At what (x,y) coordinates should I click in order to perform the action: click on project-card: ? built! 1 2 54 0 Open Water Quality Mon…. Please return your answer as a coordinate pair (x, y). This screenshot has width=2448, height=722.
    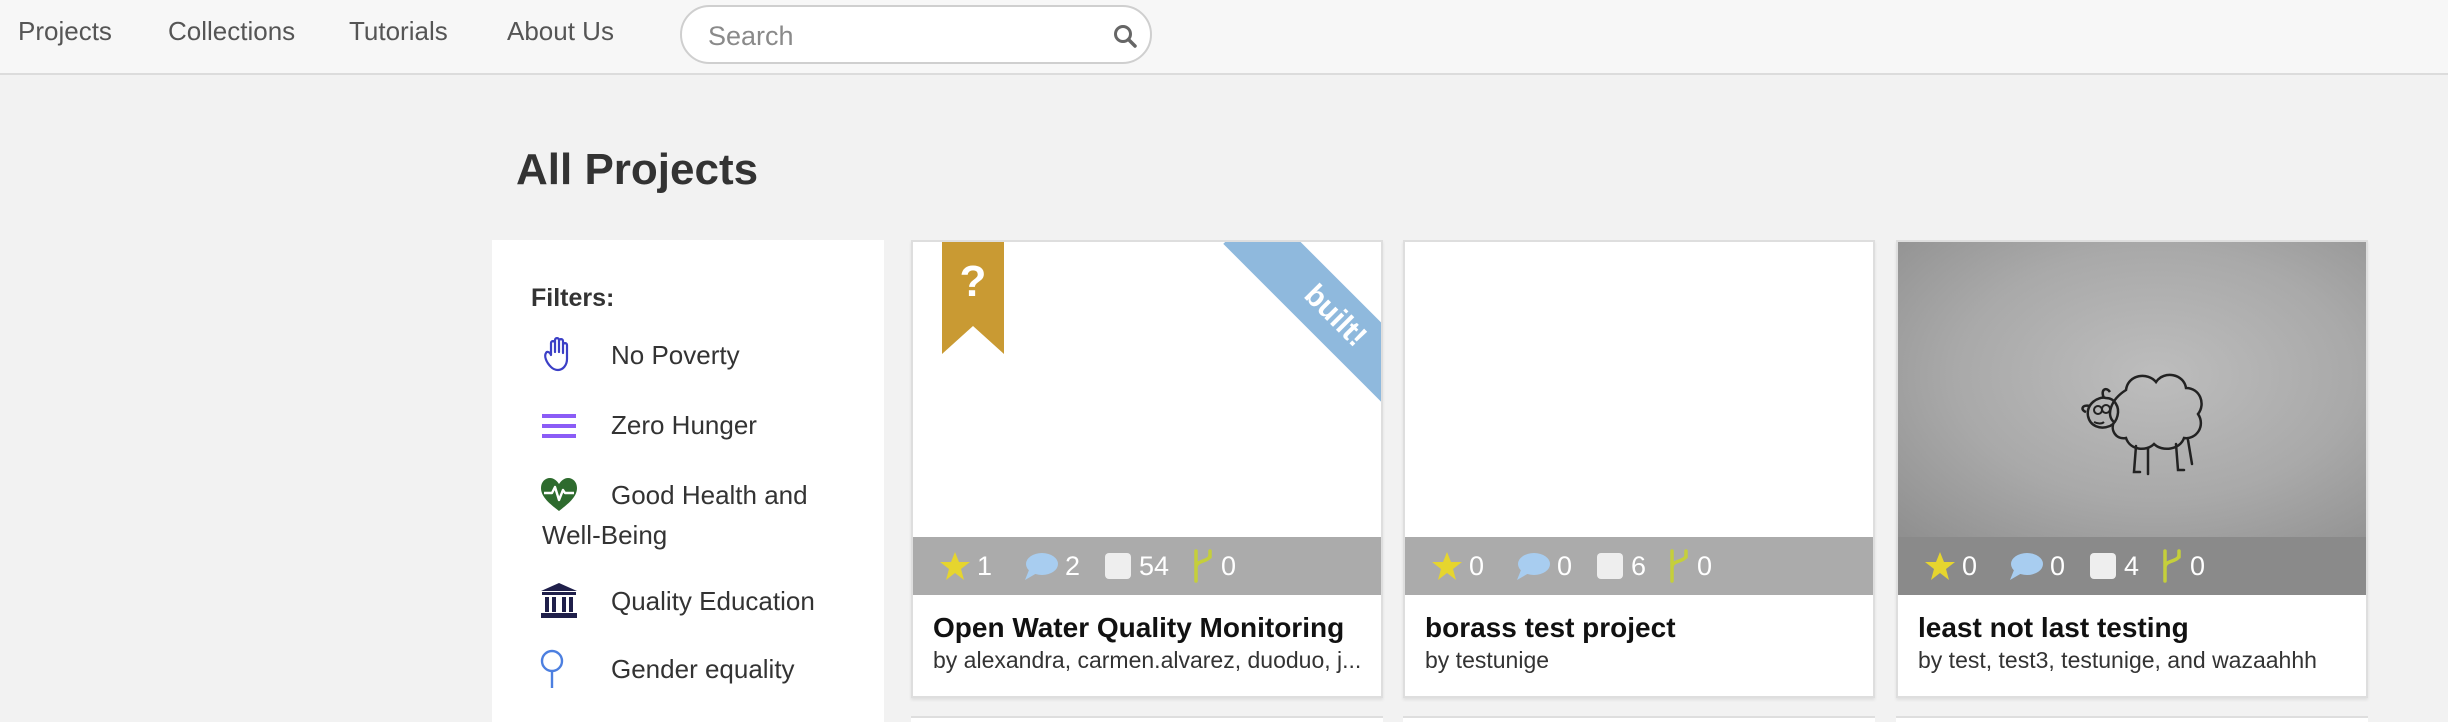
    Looking at the image, I should click on (1147, 469).